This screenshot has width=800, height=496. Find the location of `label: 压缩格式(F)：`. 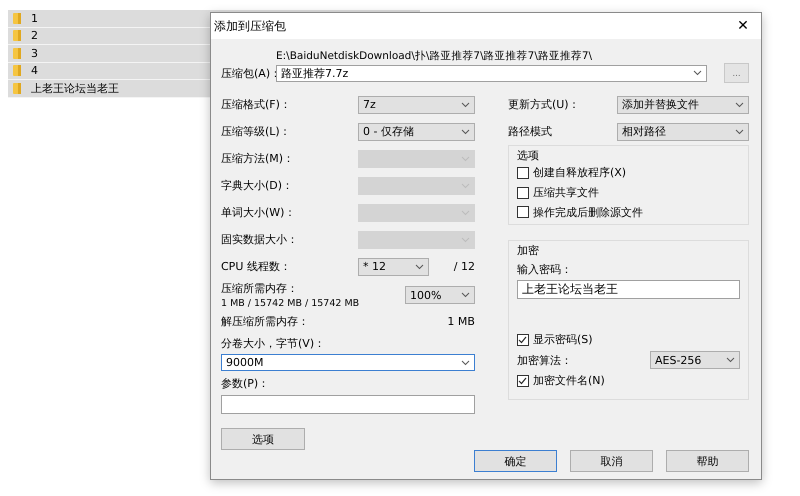

label: 压缩格式(F)： is located at coordinates (256, 104).